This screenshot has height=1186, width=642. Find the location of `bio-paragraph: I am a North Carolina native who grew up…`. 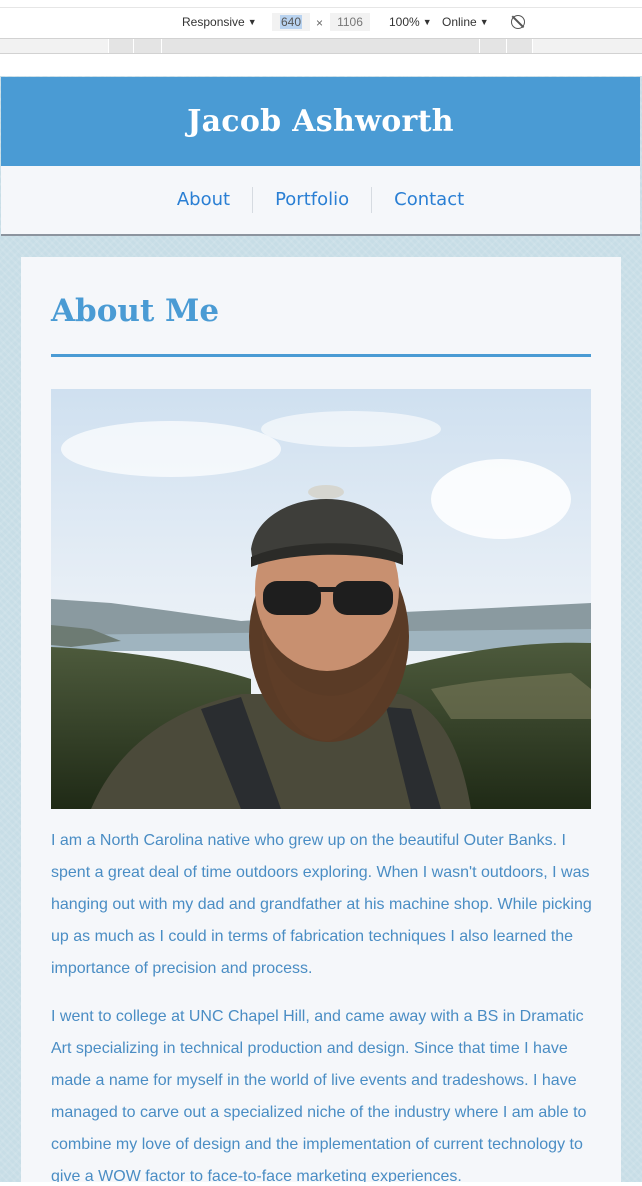

bio-paragraph: I am a North Carolina native who grew up… is located at coordinates (321, 904).